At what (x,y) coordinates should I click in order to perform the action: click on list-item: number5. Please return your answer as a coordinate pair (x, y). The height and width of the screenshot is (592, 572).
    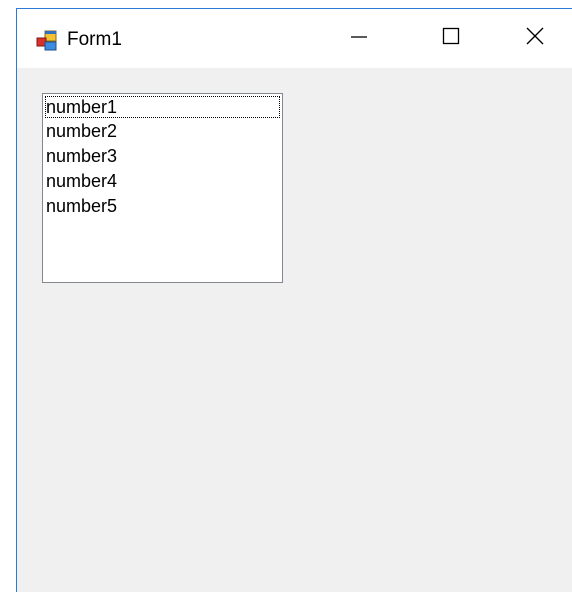
    Looking at the image, I should click on (162, 206).